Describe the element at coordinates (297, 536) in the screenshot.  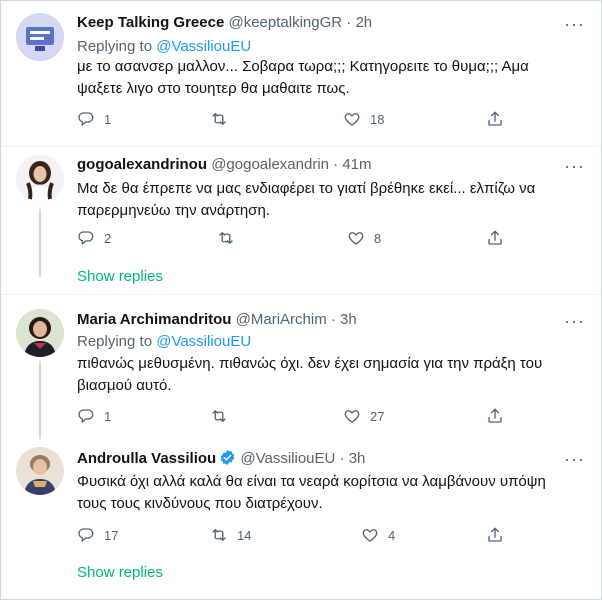
I see `tweet-actions: 17 14 4` at that location.